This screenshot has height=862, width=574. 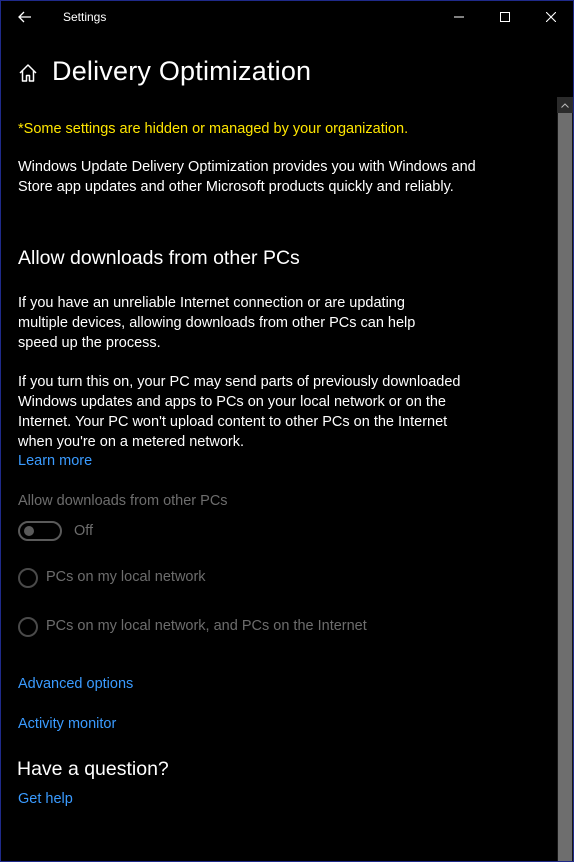 I want to click on home-icon, so click(x=28, y=73).